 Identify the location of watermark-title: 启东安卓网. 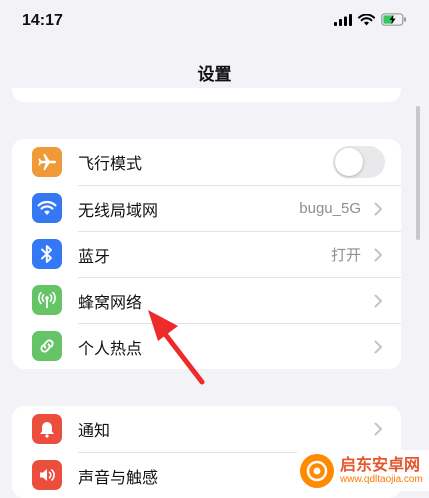
(380, 464).